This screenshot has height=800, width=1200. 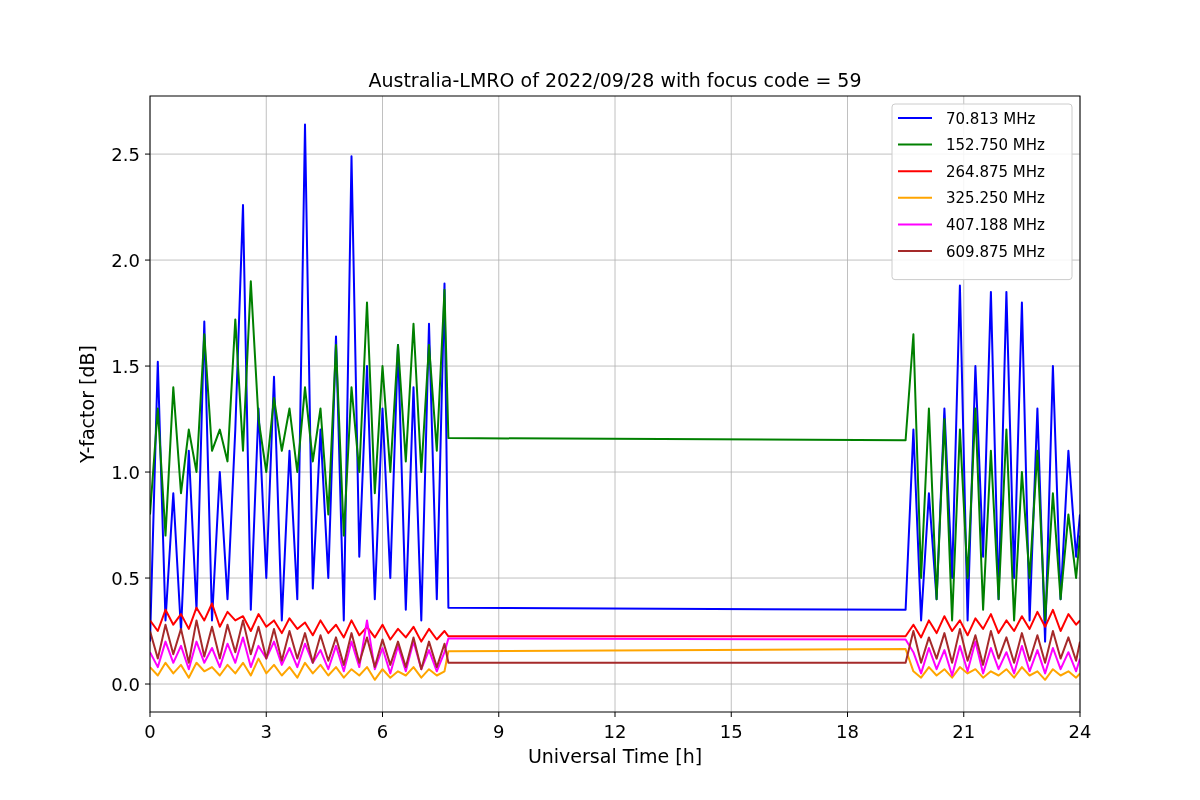 What do you see at coordinates (995, 224) in the screenshot?
I see `legend-label: 407.188 MHz` at bounding box center [995, 224].